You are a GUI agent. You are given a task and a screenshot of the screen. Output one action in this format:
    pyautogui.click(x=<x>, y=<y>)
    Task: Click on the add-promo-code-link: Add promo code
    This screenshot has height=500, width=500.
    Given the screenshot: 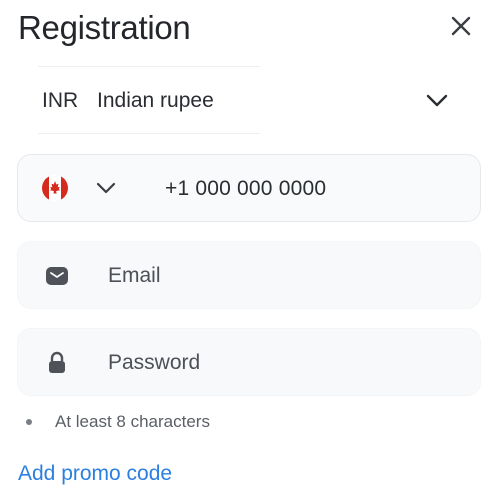 What is the action you would take?
    pyautogui.click(x=95, y=474)
    